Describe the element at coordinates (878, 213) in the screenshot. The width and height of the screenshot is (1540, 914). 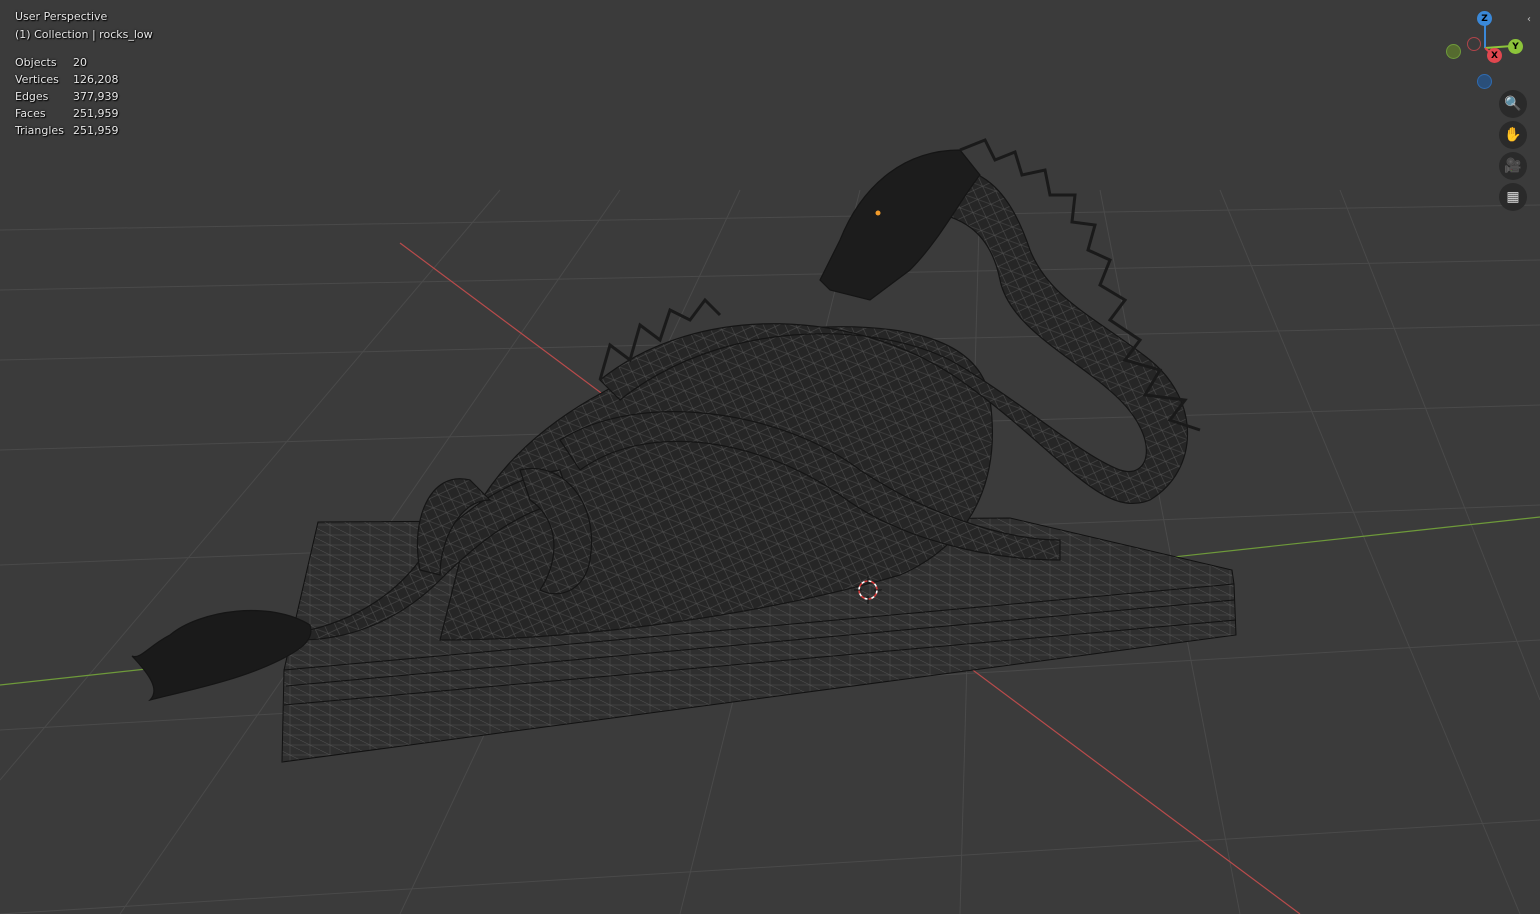
I see `object-origin-dot` at that location.